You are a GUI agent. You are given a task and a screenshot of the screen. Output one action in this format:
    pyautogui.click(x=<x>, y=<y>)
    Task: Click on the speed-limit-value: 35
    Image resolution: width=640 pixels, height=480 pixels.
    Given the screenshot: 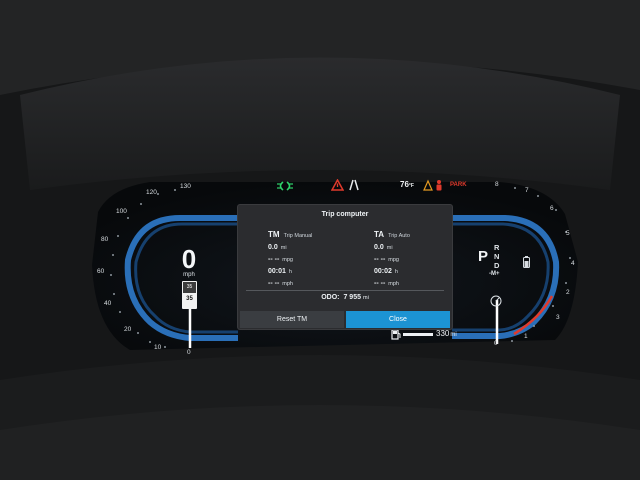 What is the action you would take?
    pyautogui.click(x=189, y=299)
    